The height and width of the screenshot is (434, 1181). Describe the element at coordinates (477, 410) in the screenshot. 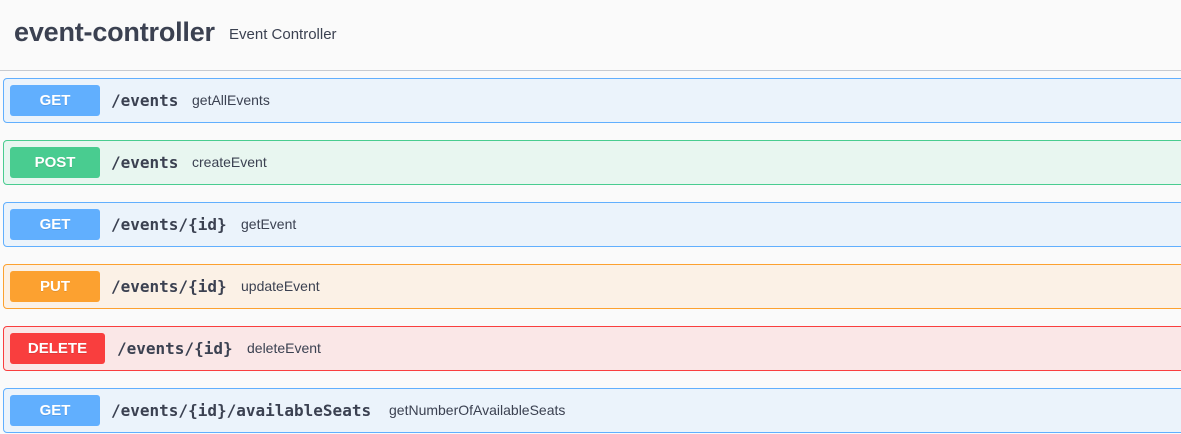

I see `operation-summary: getNumberOfAvailableSeats` at that location.